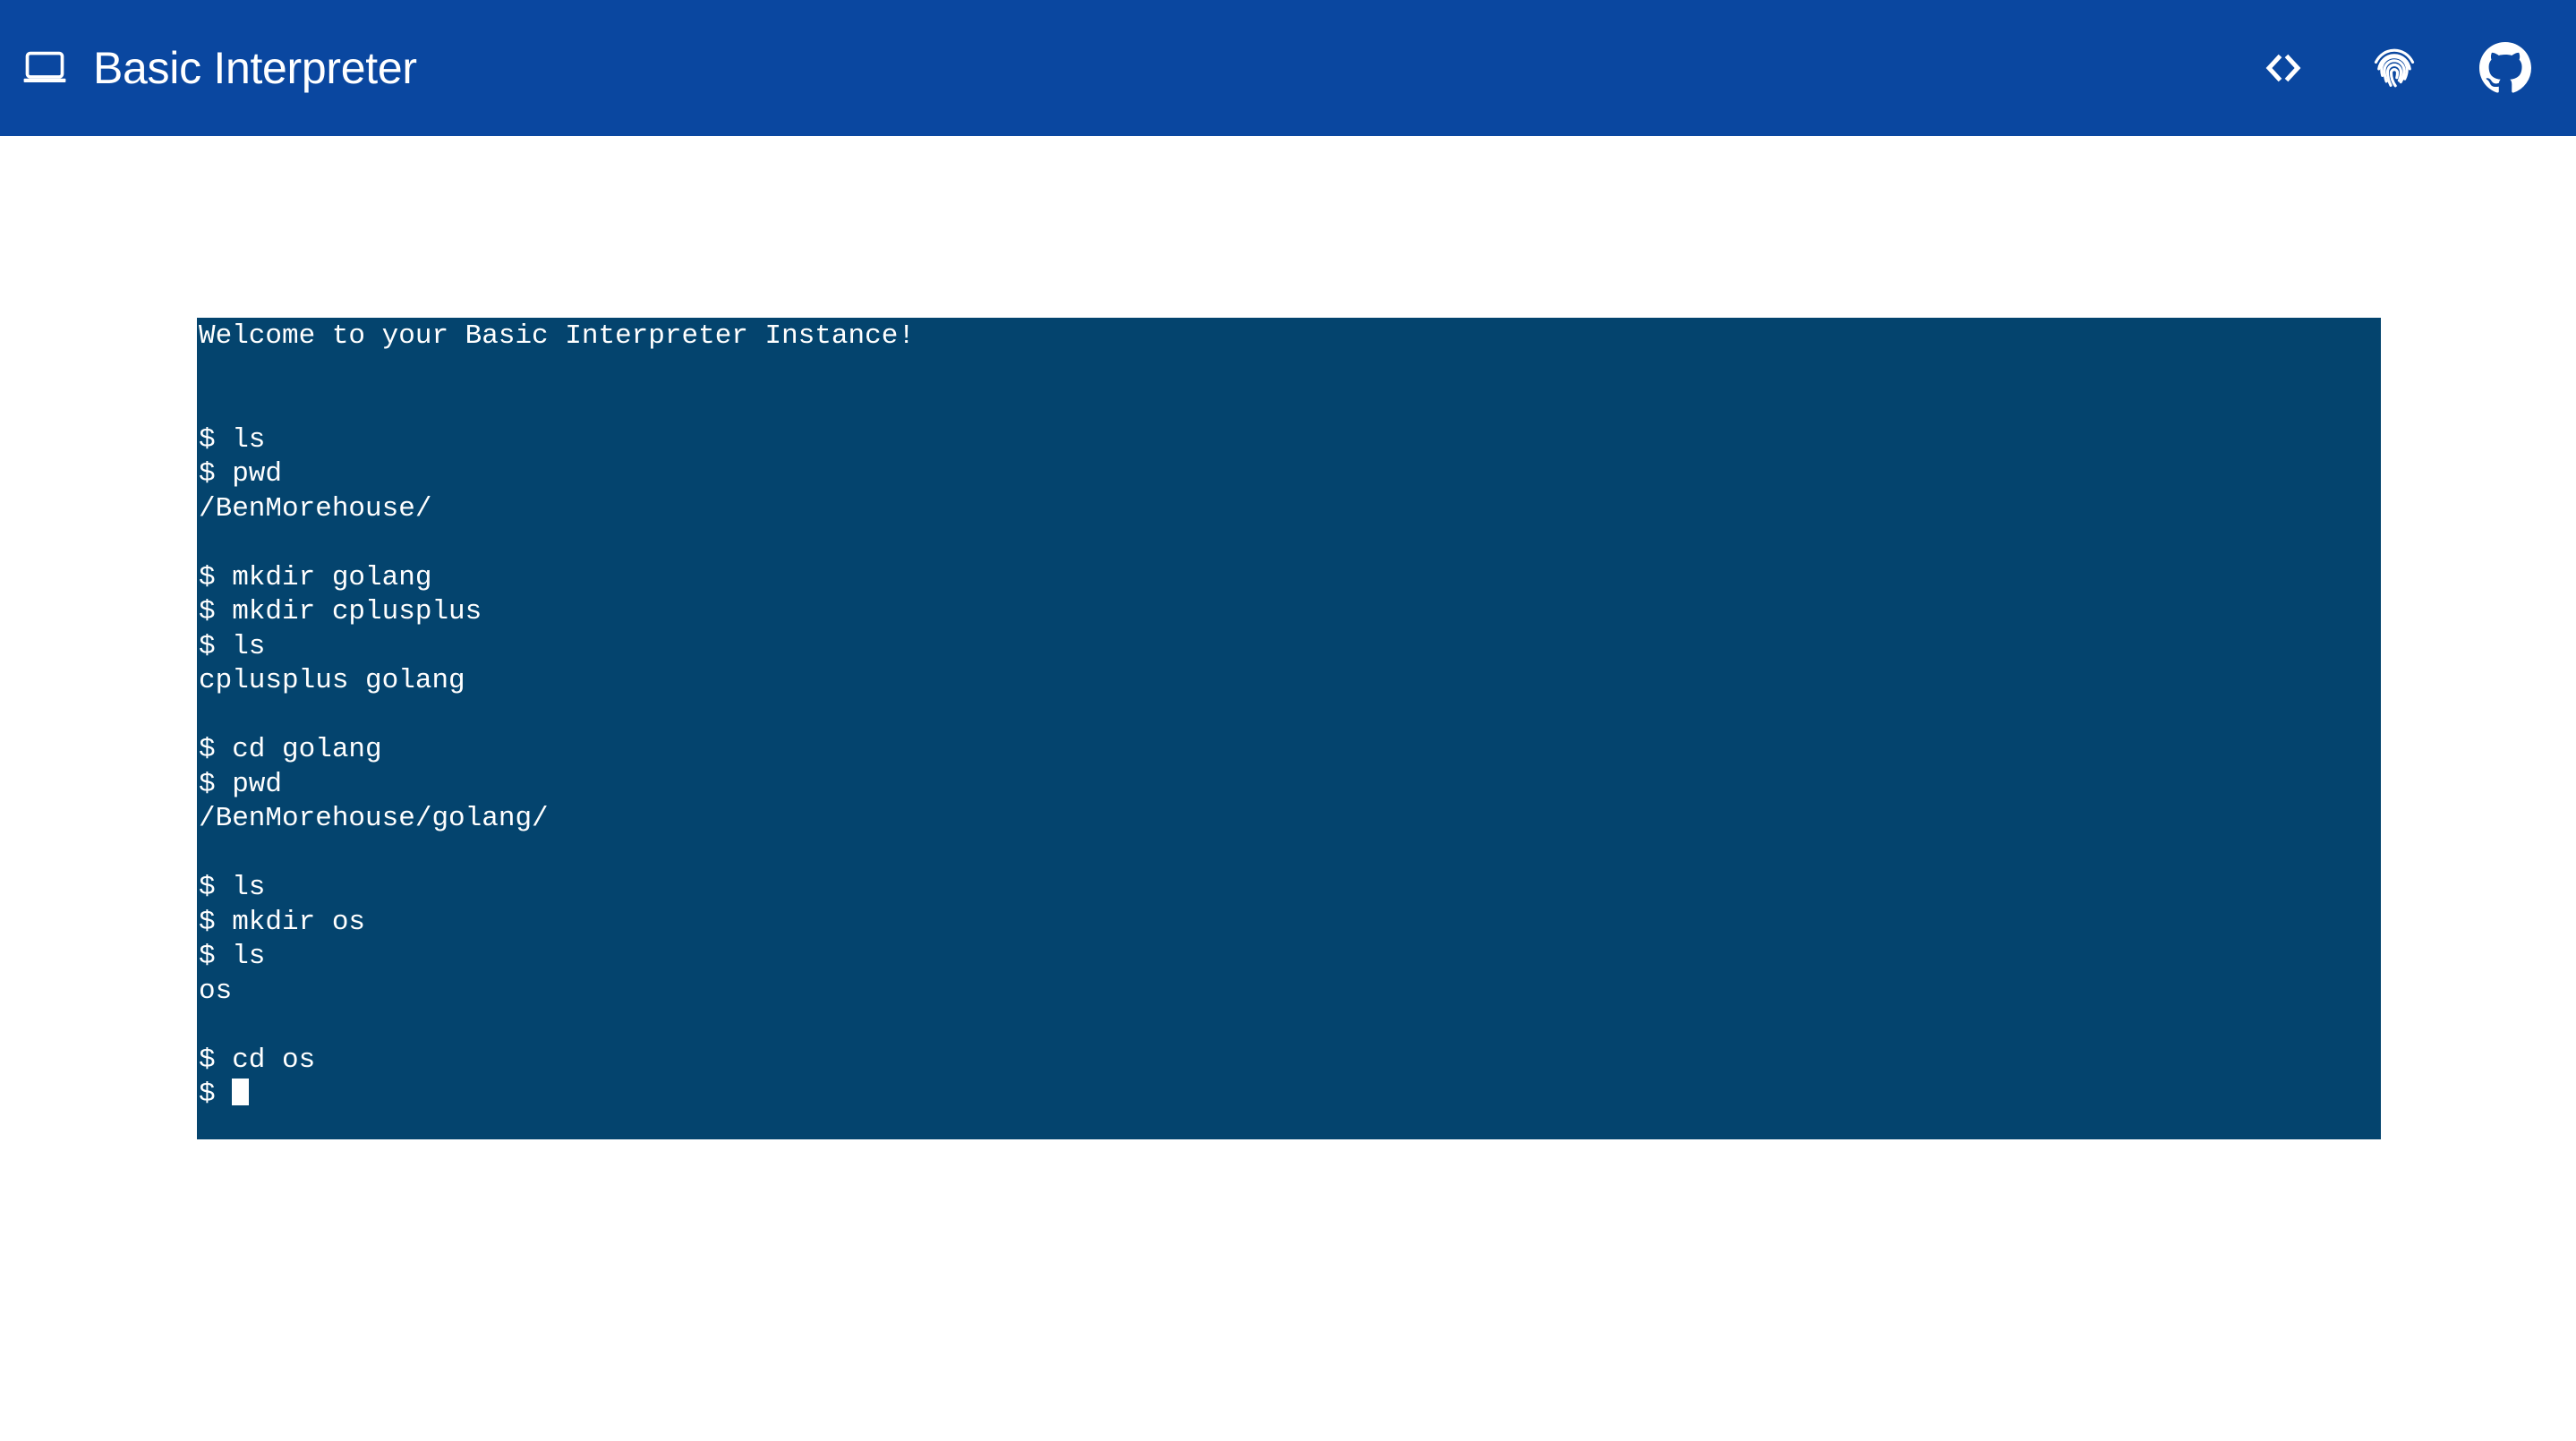 This screenshot has height=1441, width=2576. What do you see at coordinates (282, 922) in the screenshot?
I see `terminal-line: $ mkdir os` at bounding box center [282, 922].